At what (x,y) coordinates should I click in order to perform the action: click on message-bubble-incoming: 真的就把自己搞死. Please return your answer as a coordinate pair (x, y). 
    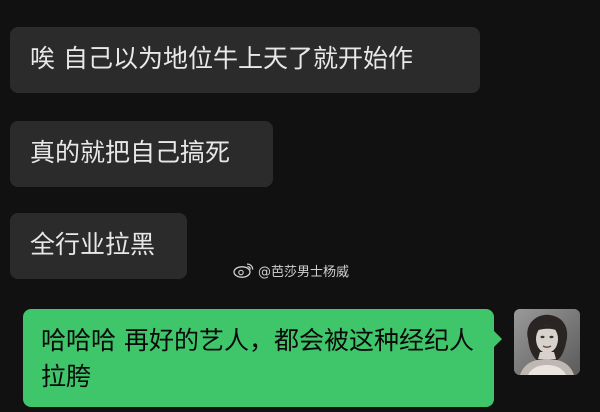
    Looking at the image, I should click on (141, 154).